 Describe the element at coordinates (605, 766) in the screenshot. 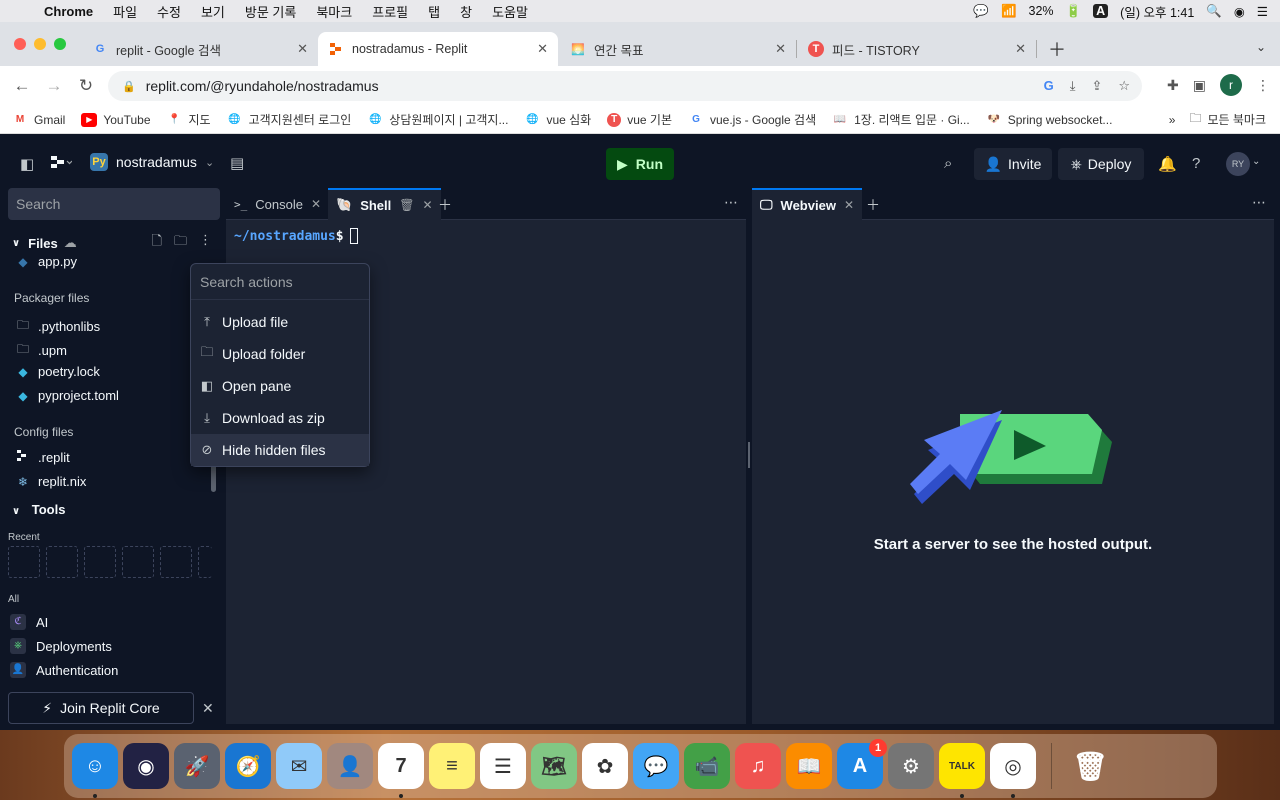

I see `dock-app-photos: ✿` at that location.